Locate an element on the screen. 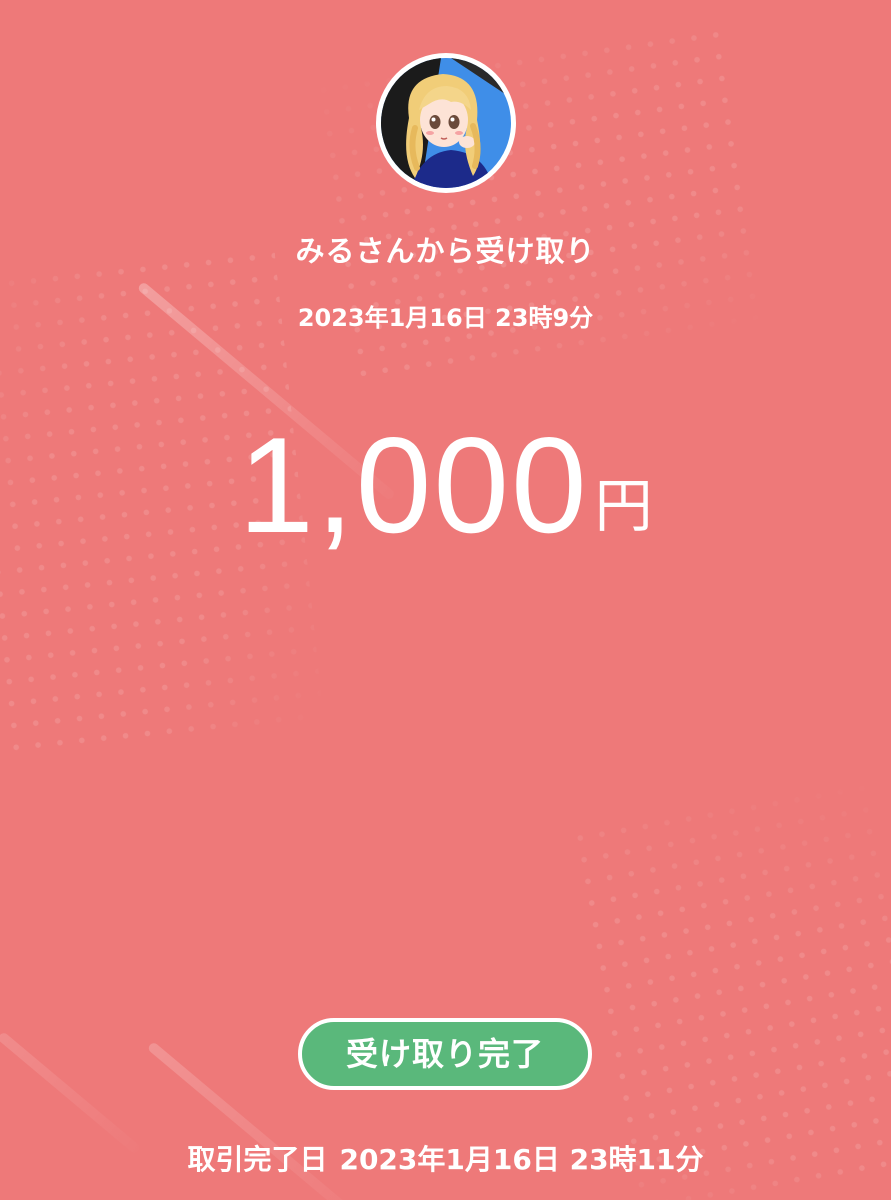 The image size is (891, 1200). completion-label: 取引完了日 is located at coordinates (257, 1159).